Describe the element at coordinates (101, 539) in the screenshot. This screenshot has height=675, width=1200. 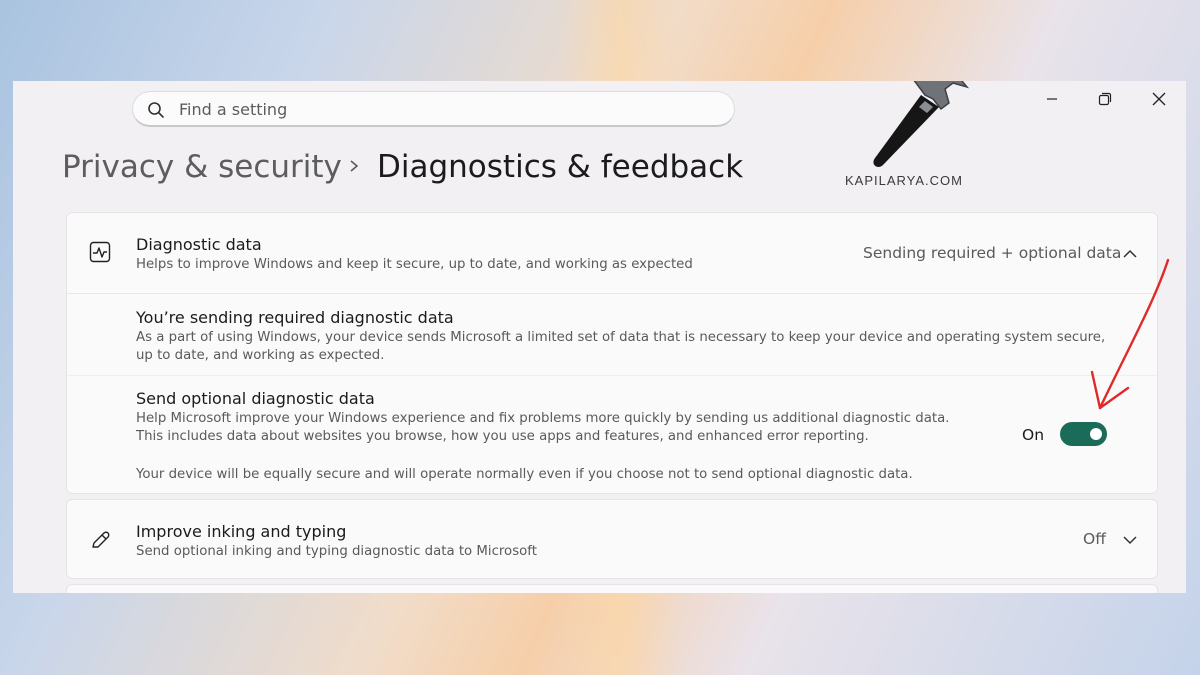
I see `pen-icon` at that location.